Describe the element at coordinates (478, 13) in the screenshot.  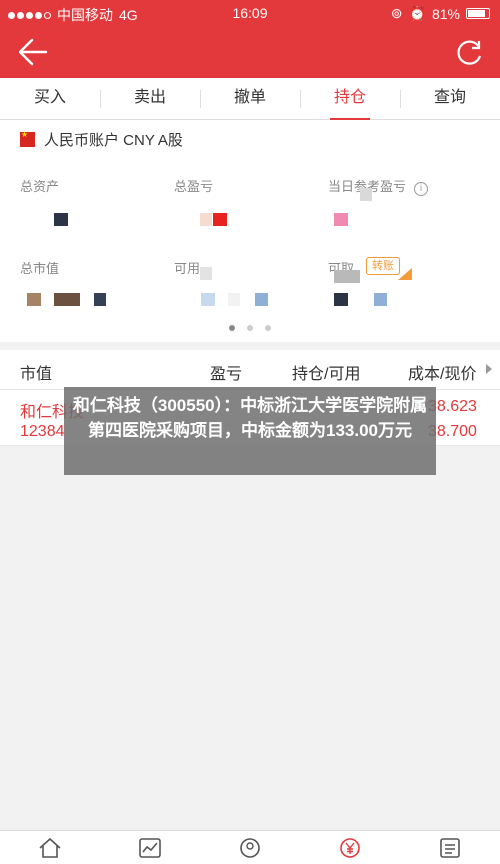
I see `battery-icon` at that location.